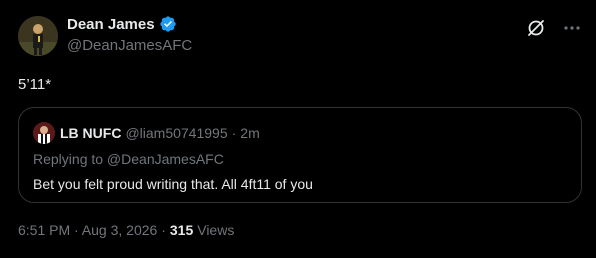 This screenshot has width=596, height=258. What do you see at coordinates (168, 24) in the screenshot?
I see `verified-badge-icon` at bounding box center [168, 24].